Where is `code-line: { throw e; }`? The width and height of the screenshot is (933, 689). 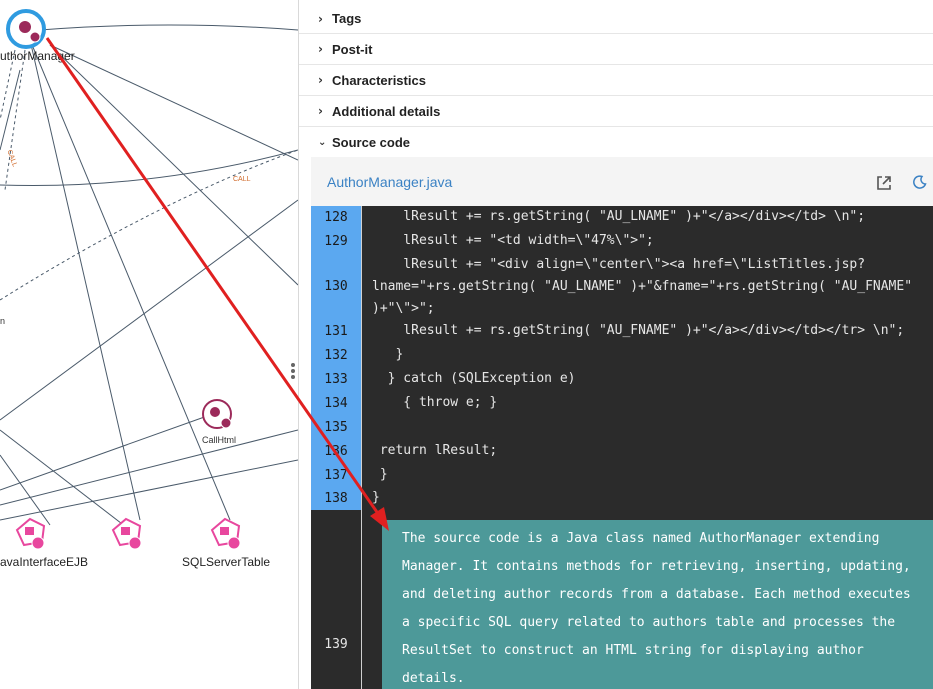
code-line: { throw e; } is located at coordinates (435, 402).